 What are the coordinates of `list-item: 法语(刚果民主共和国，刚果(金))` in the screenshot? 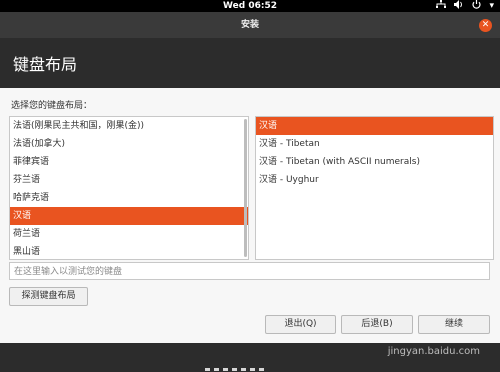 It's located at (129, 126).